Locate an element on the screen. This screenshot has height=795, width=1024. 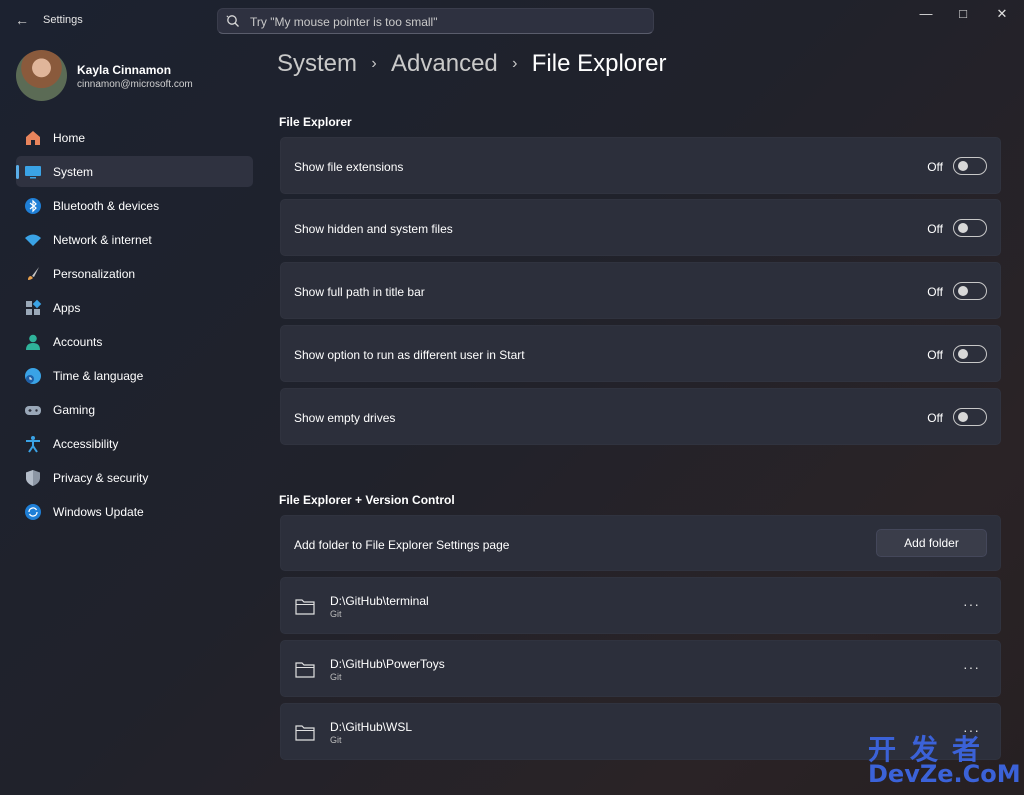
sidebar-item-label: Gaming is located at coordinates (74, 410).